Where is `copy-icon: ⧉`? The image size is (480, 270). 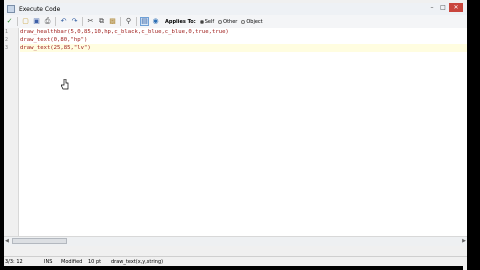 copy-icon: ⧉ is located at coordinates (101, 21).